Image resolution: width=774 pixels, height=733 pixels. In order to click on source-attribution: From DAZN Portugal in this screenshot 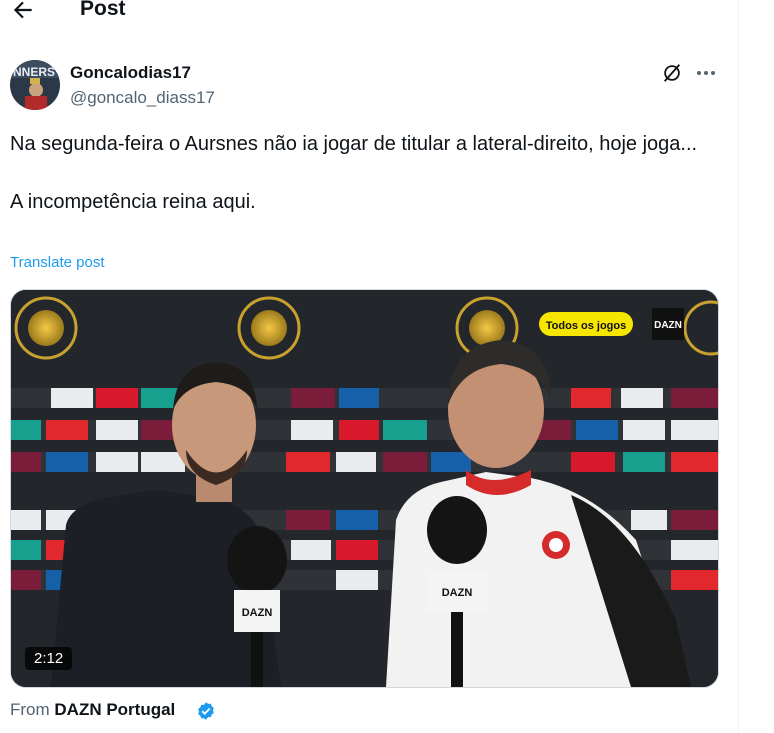, I will do `click(92, 710)`.